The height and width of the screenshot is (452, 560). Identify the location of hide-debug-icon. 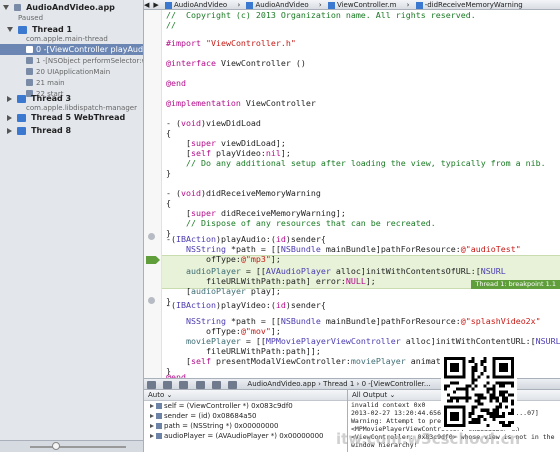
(151, 385).